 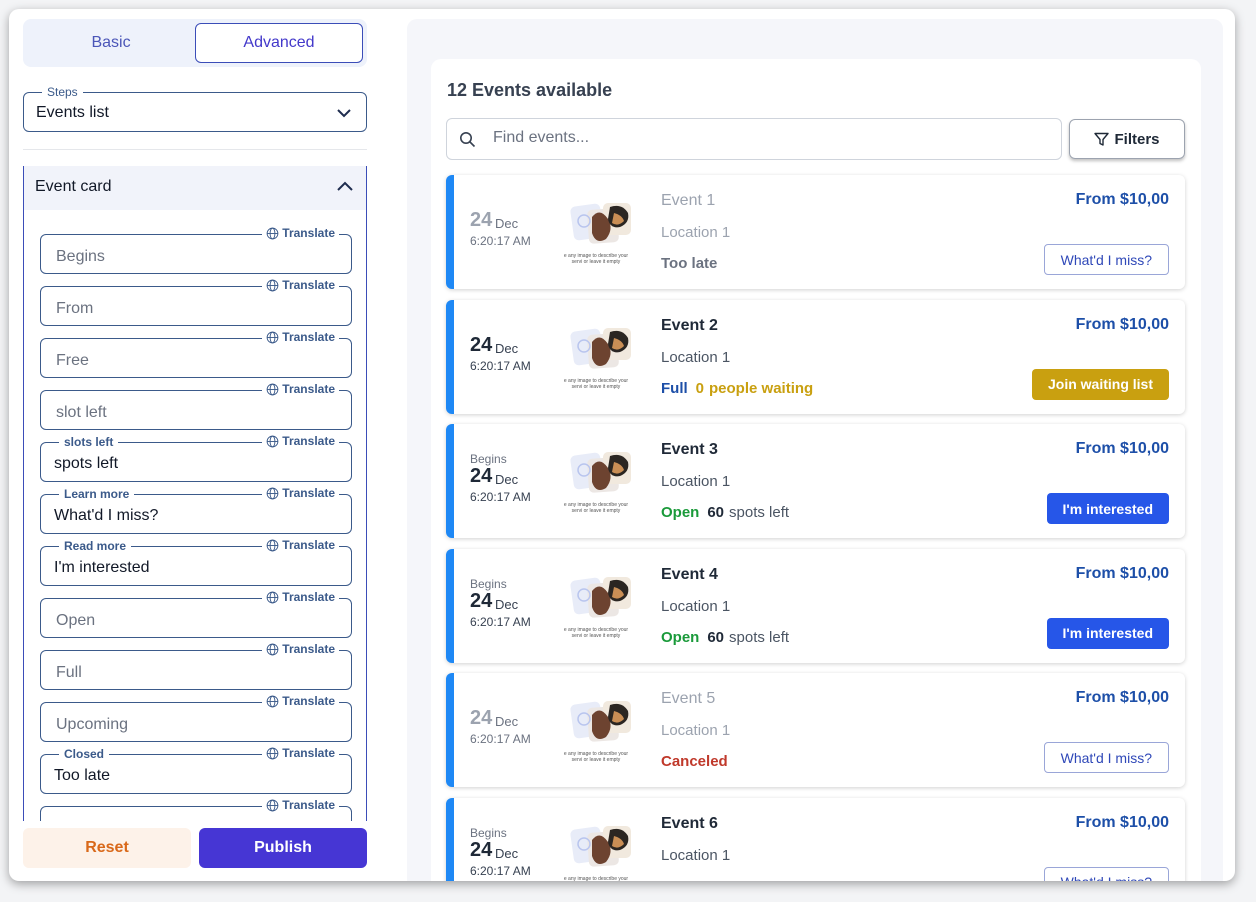 What do you see at coordinates (84, 754) in the screenshot?
I see `field-label: Closed` at bounding box center [84, 754].